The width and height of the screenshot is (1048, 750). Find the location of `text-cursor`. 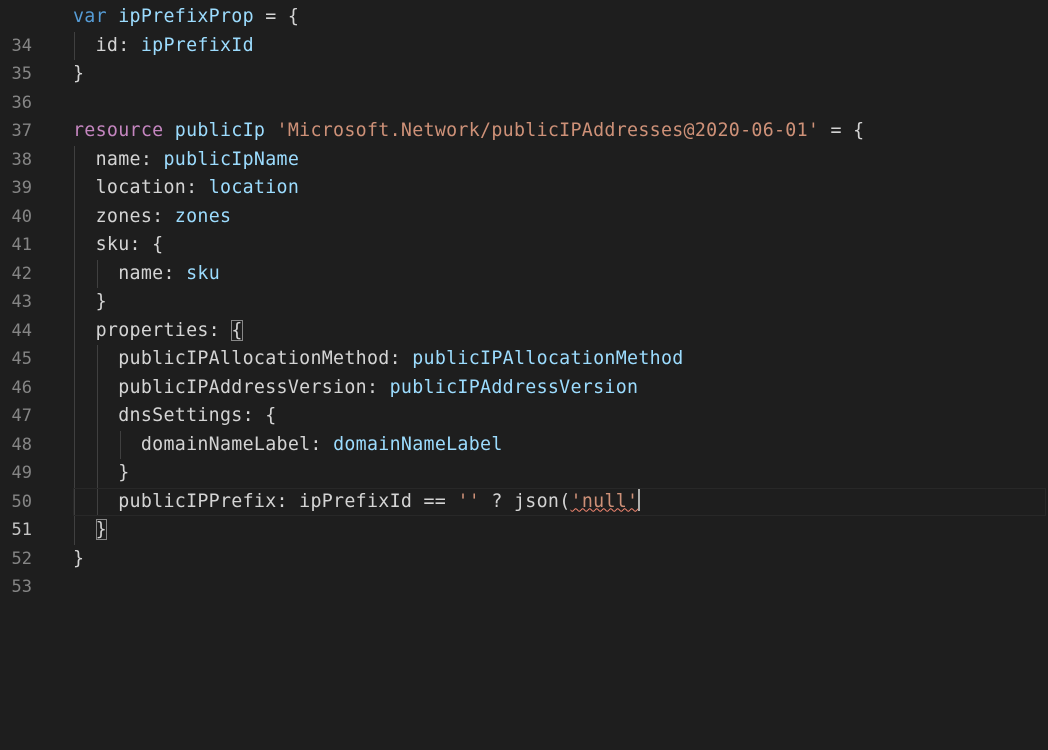

text-cursor is located at coordinates (639, 500).